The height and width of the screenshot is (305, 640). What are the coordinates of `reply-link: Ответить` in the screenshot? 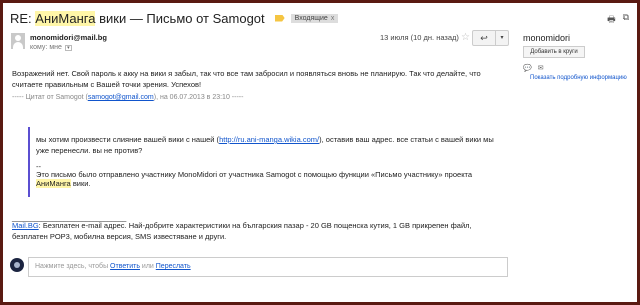 It's located at (125, 266).